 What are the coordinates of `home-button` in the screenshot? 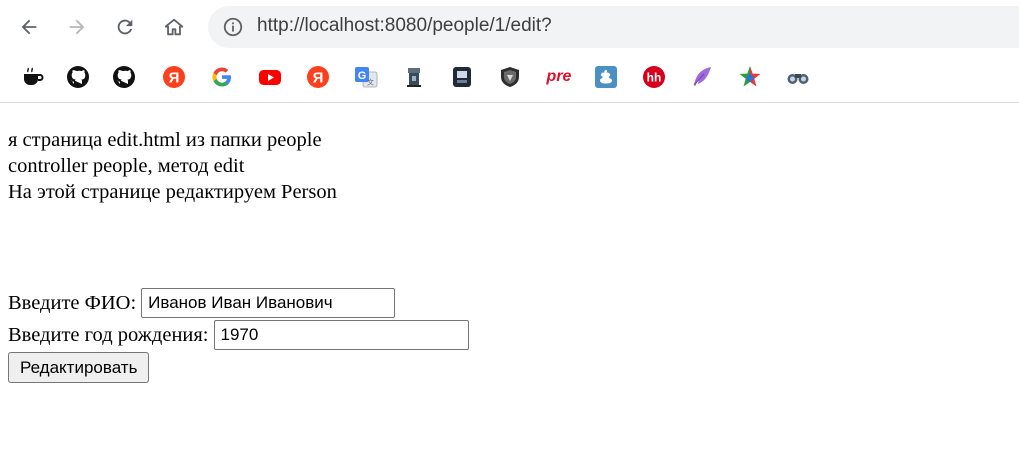 It's located at (174, 27).